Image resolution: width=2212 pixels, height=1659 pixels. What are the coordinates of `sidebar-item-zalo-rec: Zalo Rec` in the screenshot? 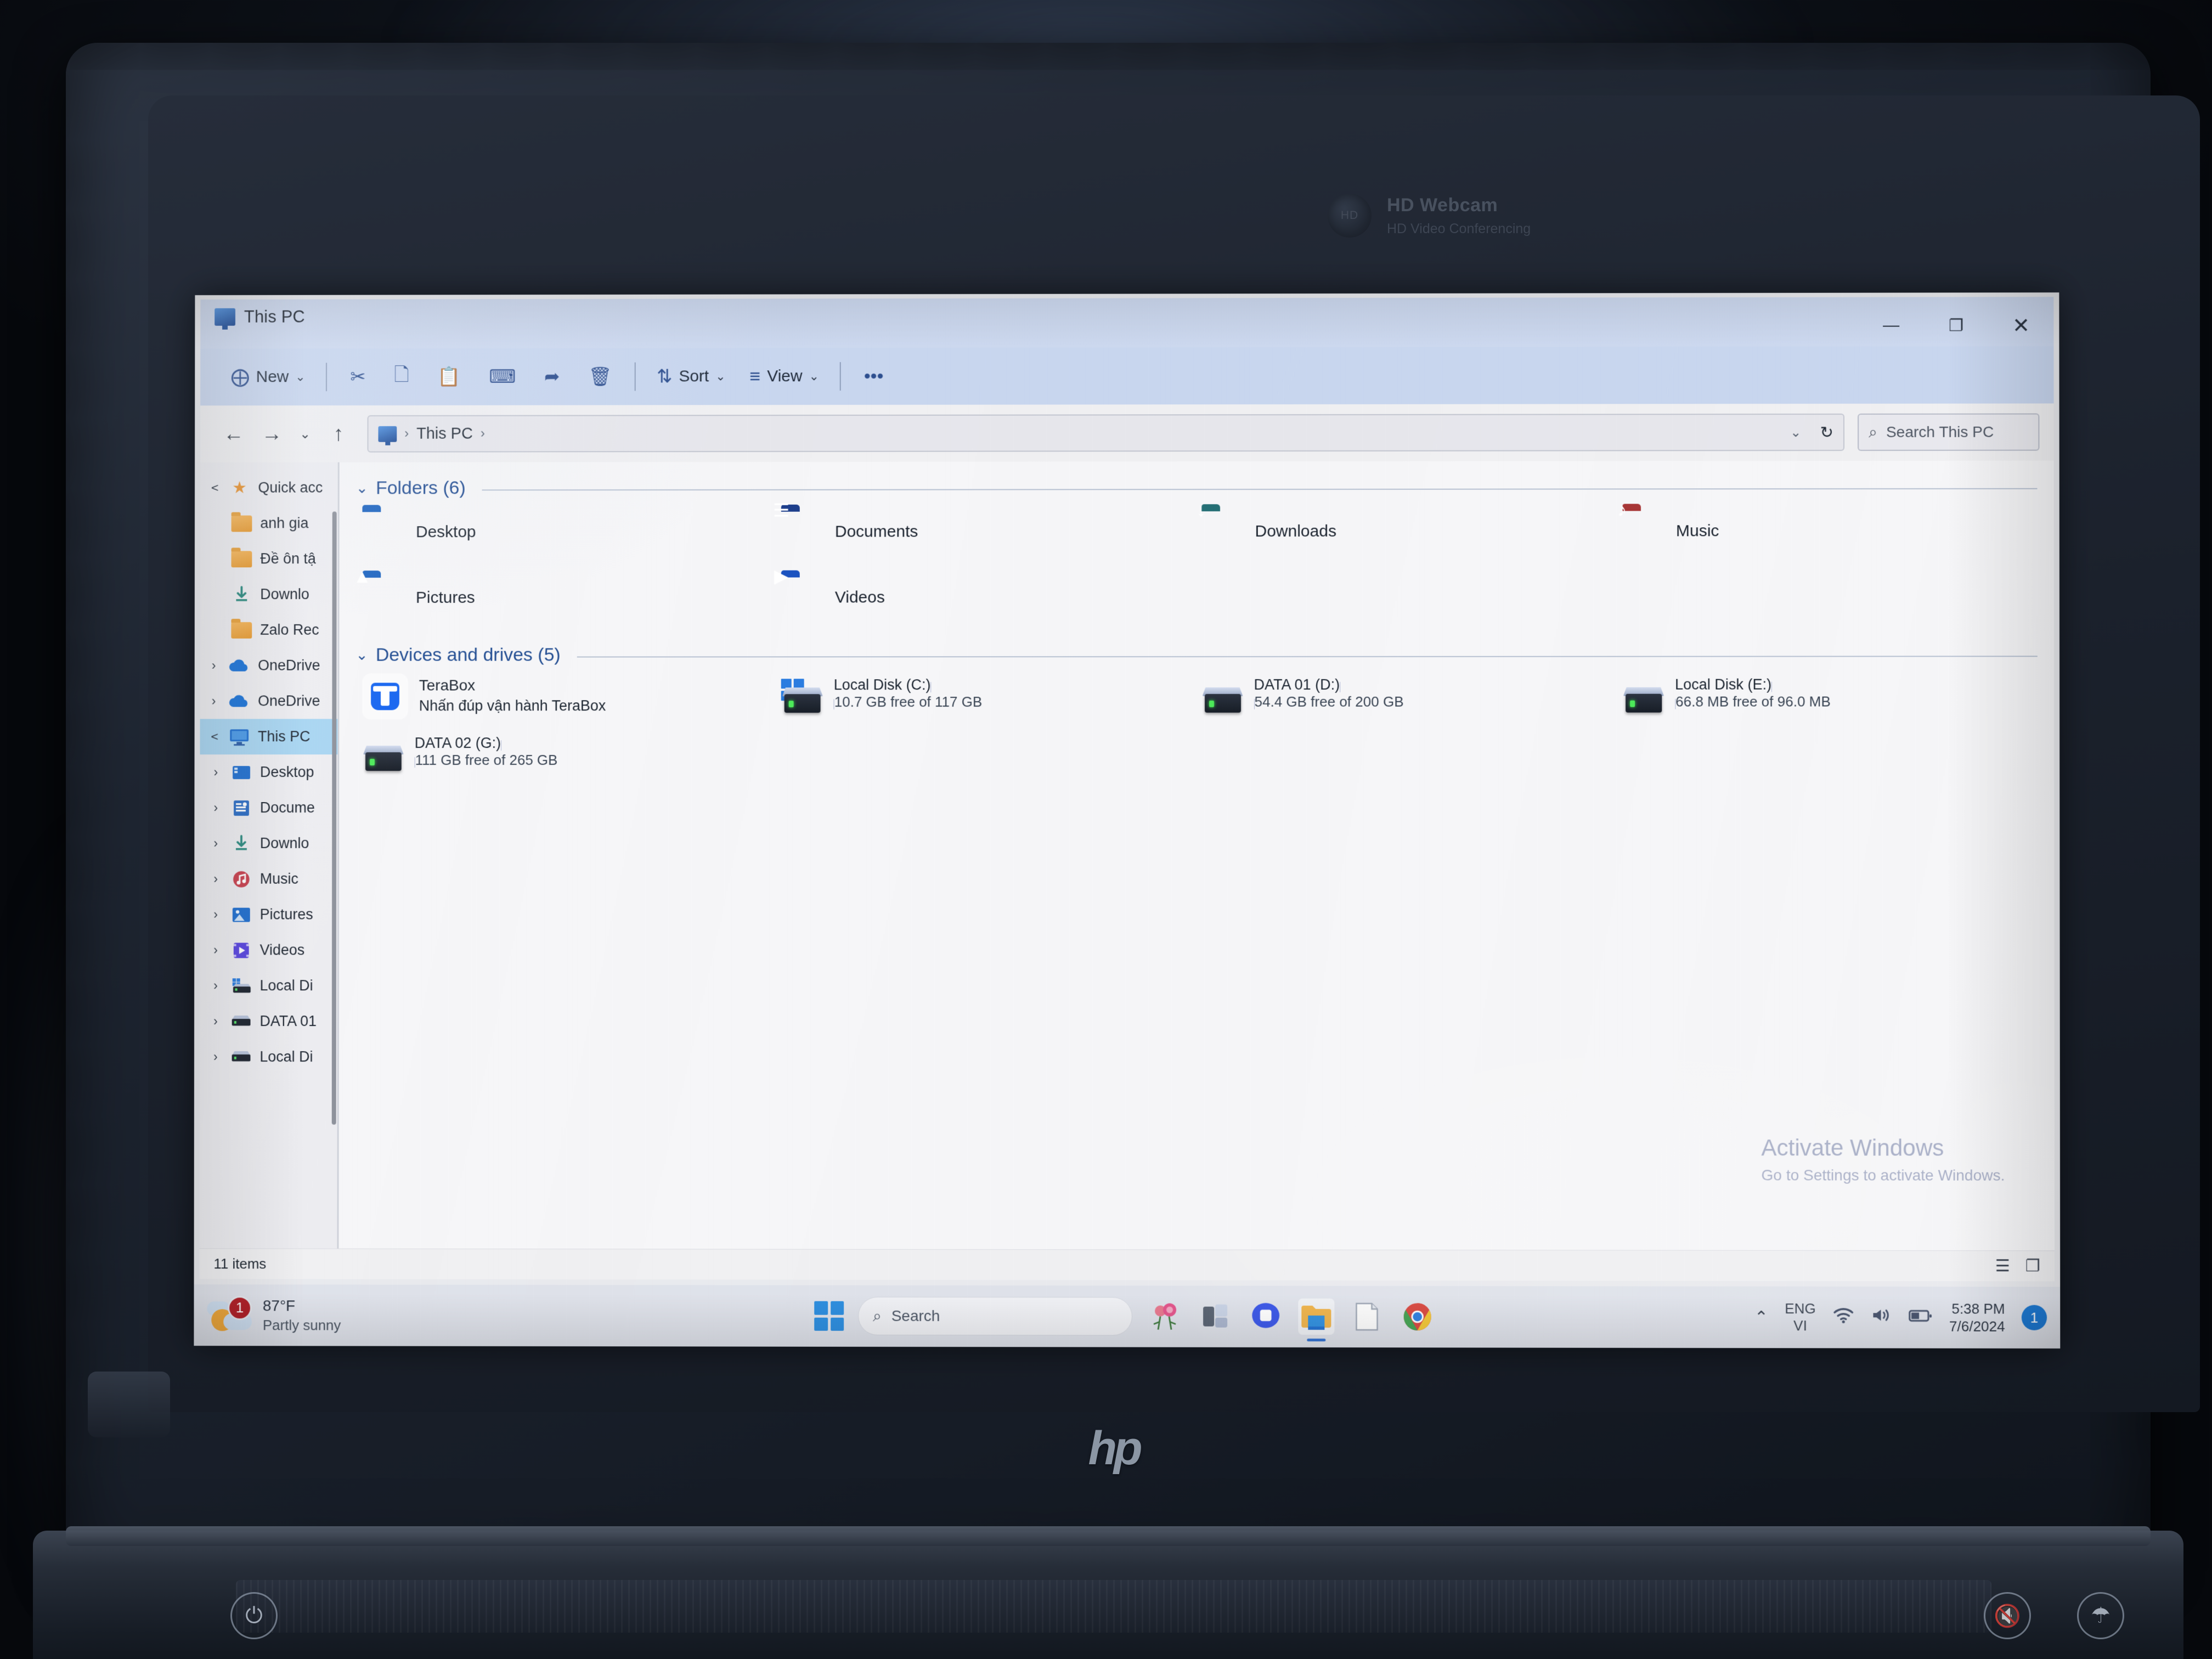 It's located at (270, 630).